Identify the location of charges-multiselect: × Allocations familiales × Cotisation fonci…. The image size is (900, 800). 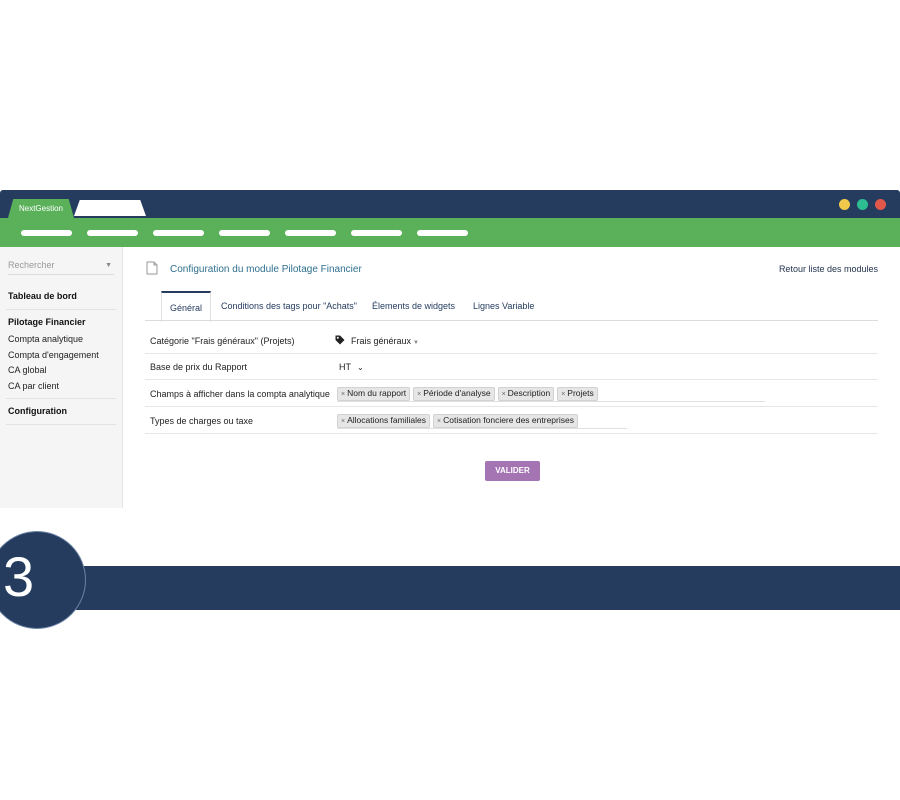
(482, 420).